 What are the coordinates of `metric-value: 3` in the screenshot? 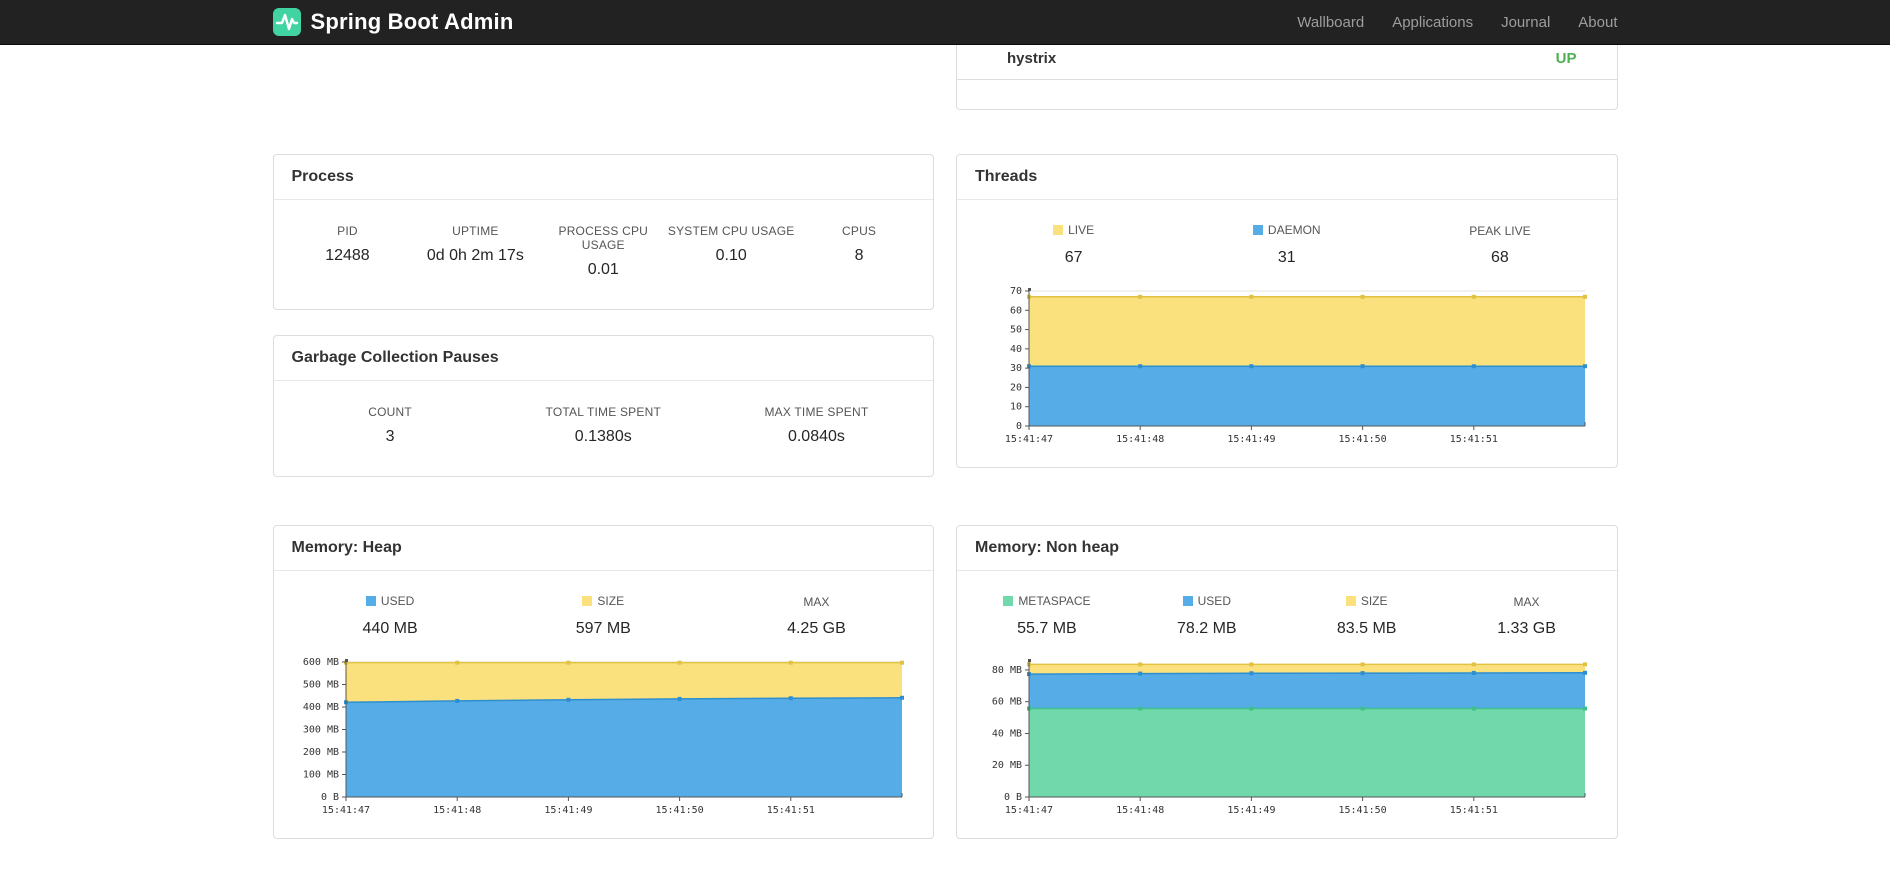 It's located at (390, 436).